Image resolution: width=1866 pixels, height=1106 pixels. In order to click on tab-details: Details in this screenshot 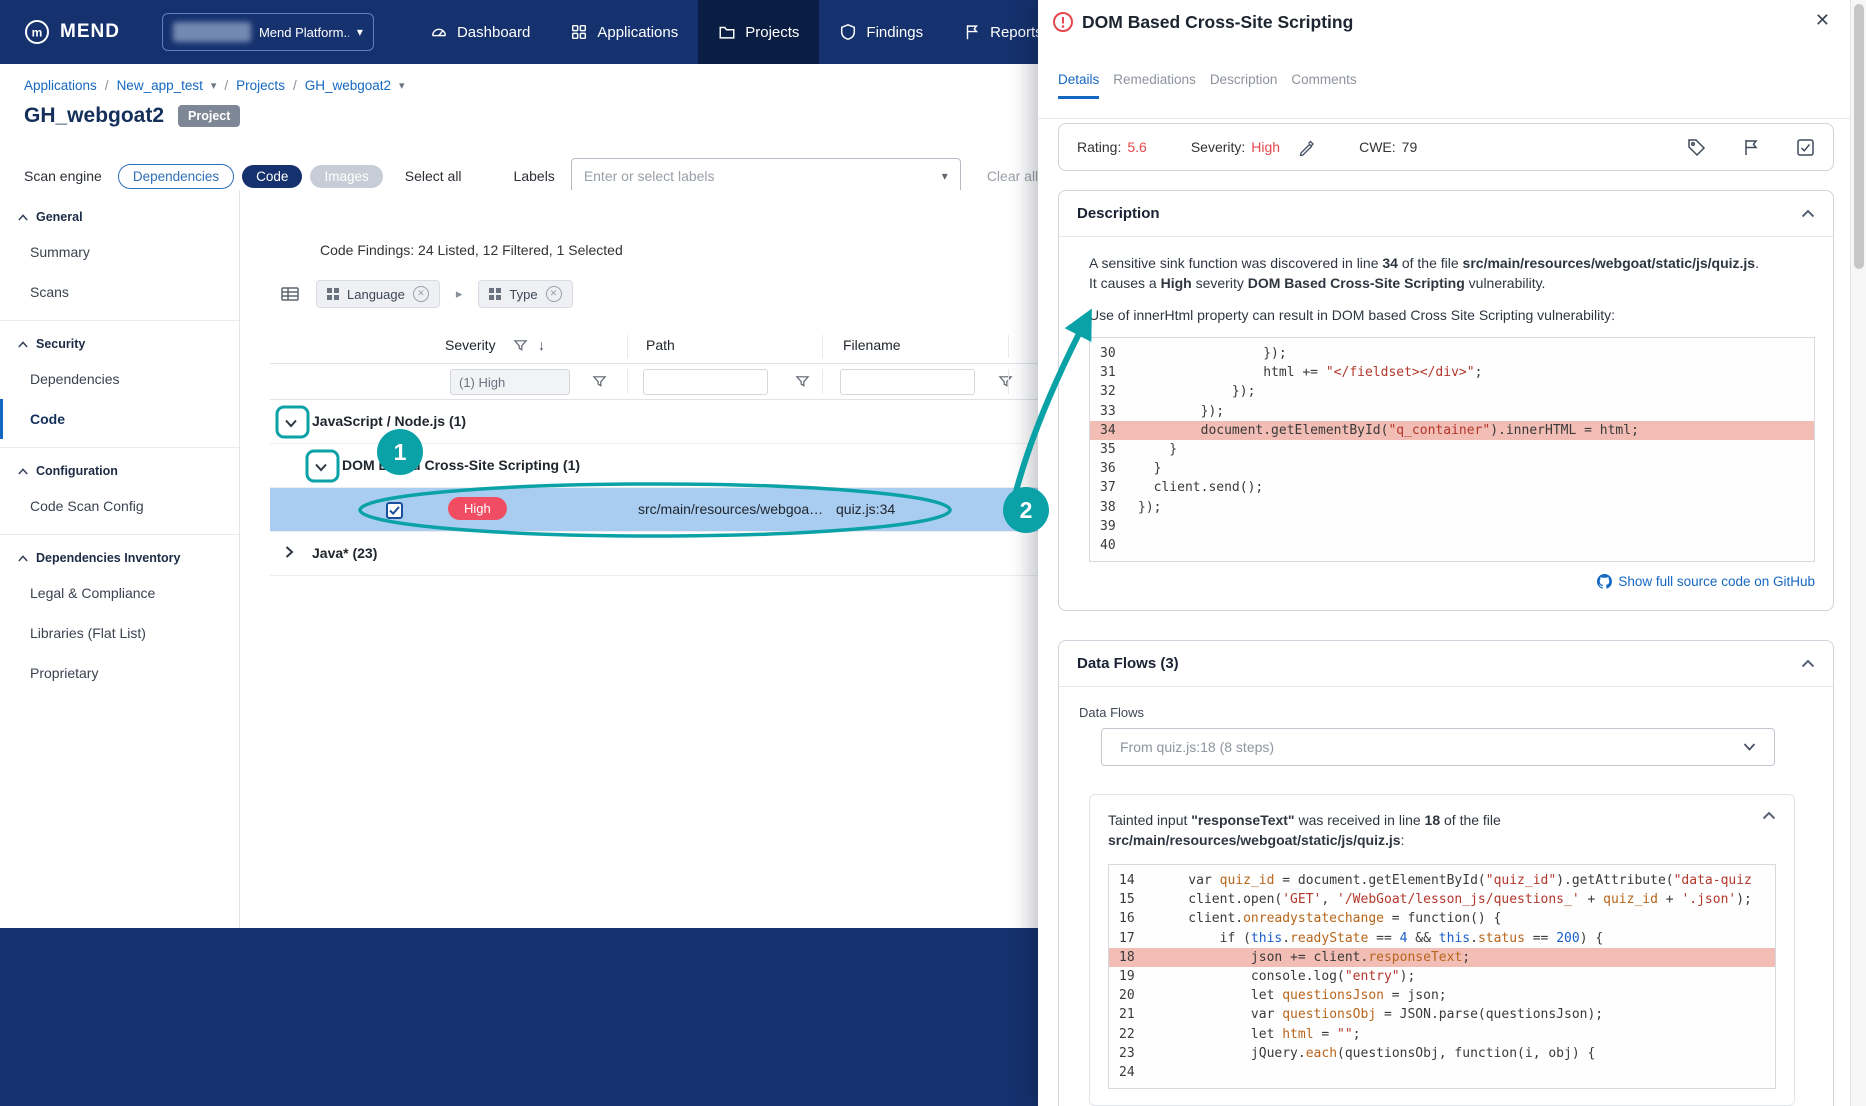, I will do `click(1079, 85)`.